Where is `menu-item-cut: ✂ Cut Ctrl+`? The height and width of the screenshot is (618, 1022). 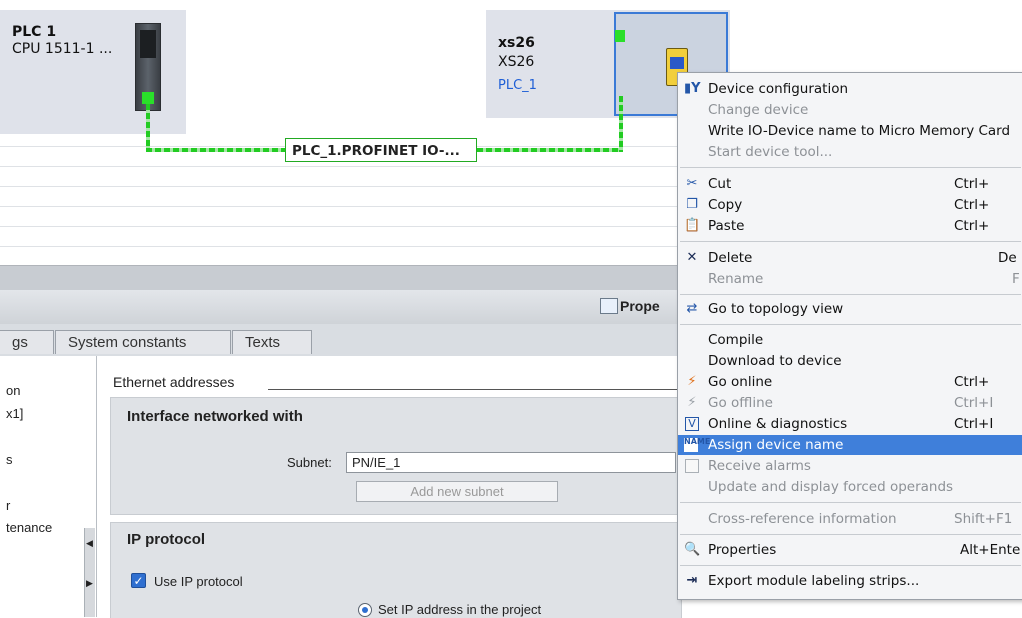
menu-item-cut: ✂ Cut Ctrl+ is located at coordinates (850, 184).